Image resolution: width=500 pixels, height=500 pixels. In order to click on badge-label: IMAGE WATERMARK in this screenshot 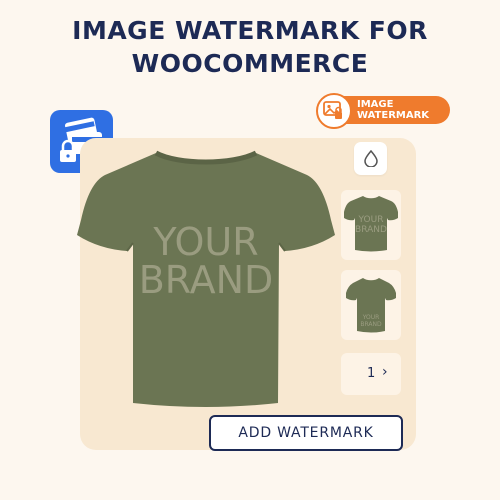, I will do `click(393, 110)`.